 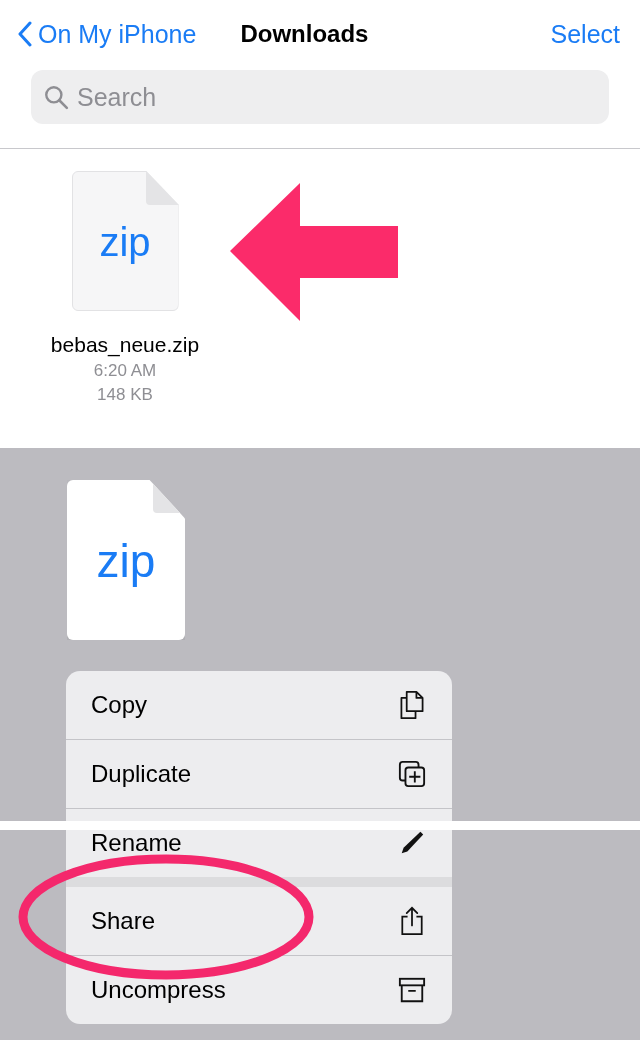 I want to click on share-icon, so click(x=412, y=921).